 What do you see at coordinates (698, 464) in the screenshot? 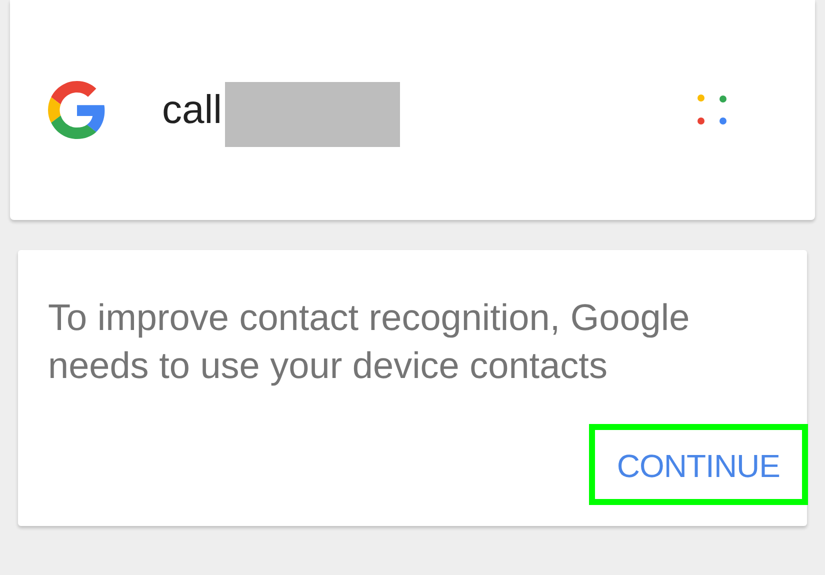
I see `continue-button: CONTINUE` at bounding box center [698, 464].